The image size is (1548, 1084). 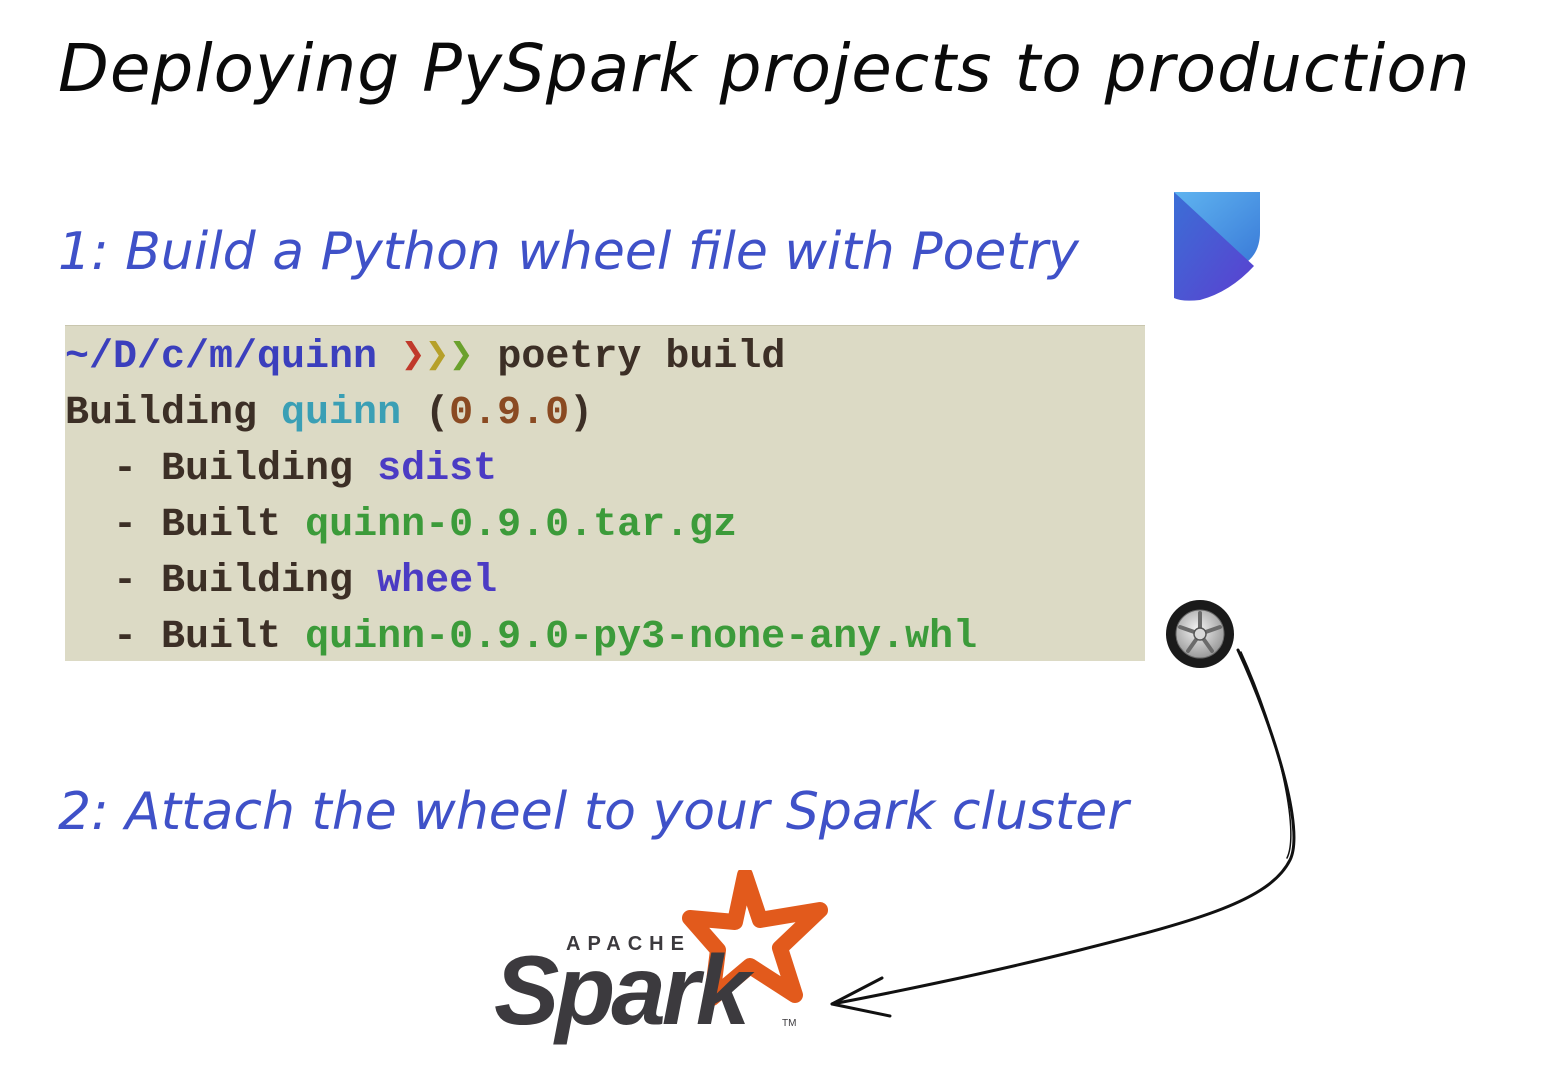 What do you see at coordinates (1217, 246) in the screenshot?
I see `poetry-logo-icon` at bounding box center [1217, 246].